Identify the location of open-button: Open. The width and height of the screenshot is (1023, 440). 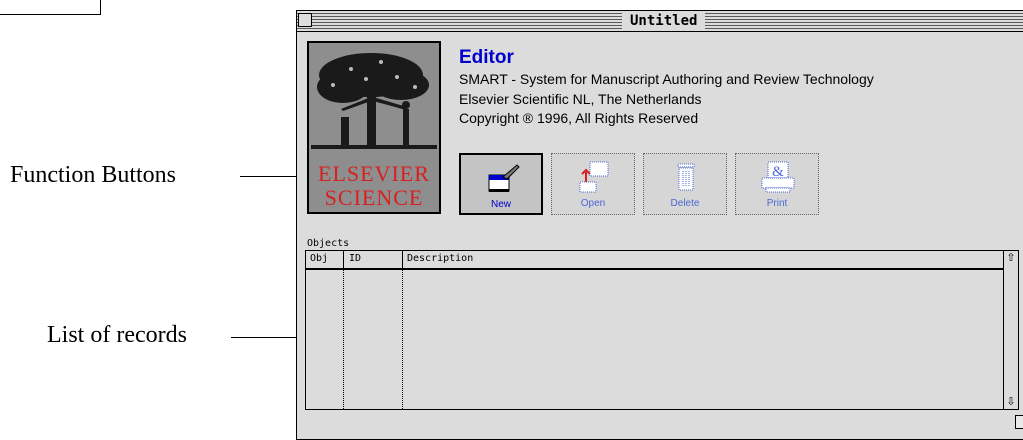
(593, 184).